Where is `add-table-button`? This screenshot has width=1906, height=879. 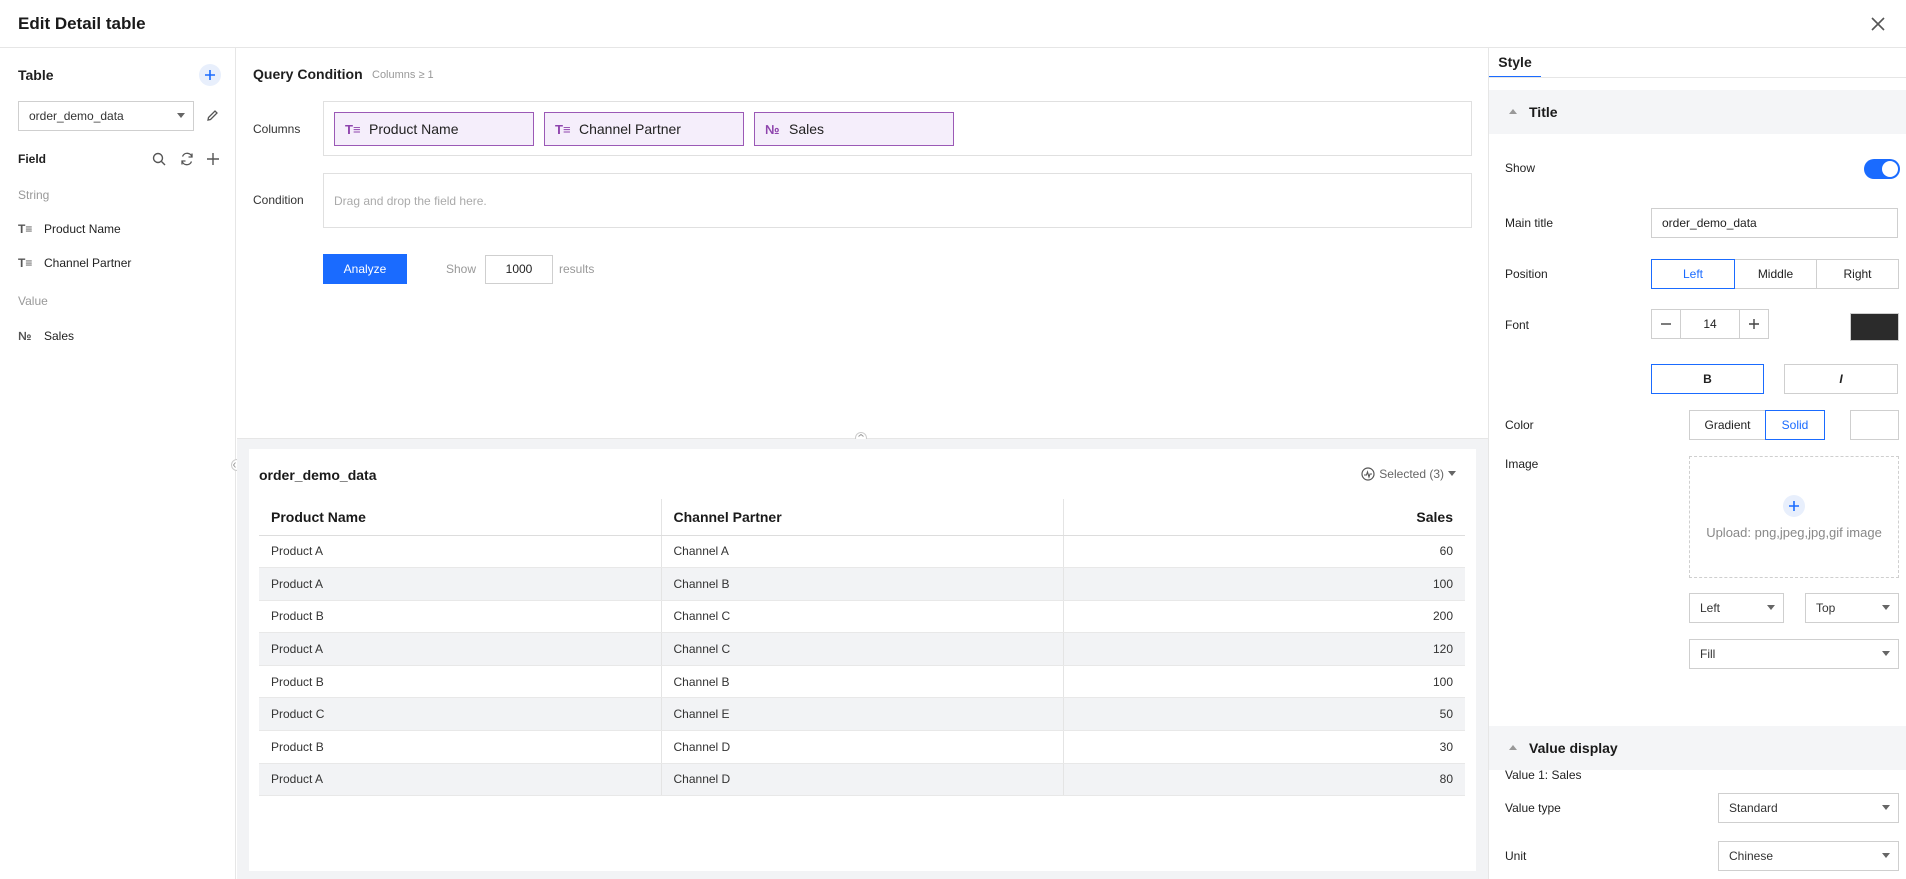
add-table-button is located at coordinates (210, 75).